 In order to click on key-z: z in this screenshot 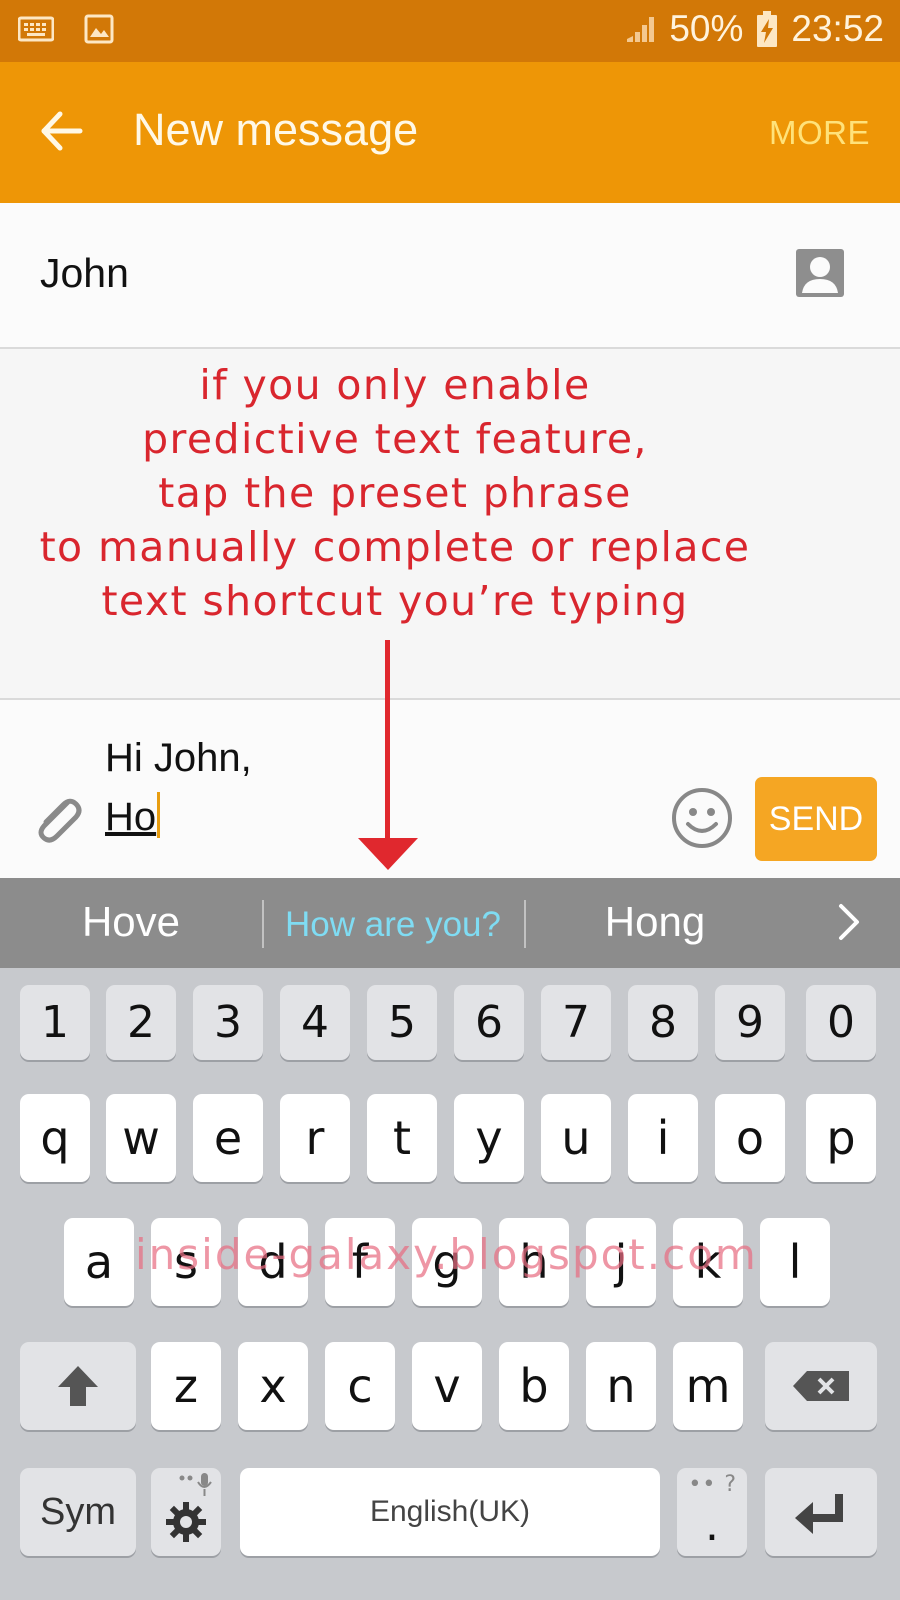, I will do `click(186, 1386)`.